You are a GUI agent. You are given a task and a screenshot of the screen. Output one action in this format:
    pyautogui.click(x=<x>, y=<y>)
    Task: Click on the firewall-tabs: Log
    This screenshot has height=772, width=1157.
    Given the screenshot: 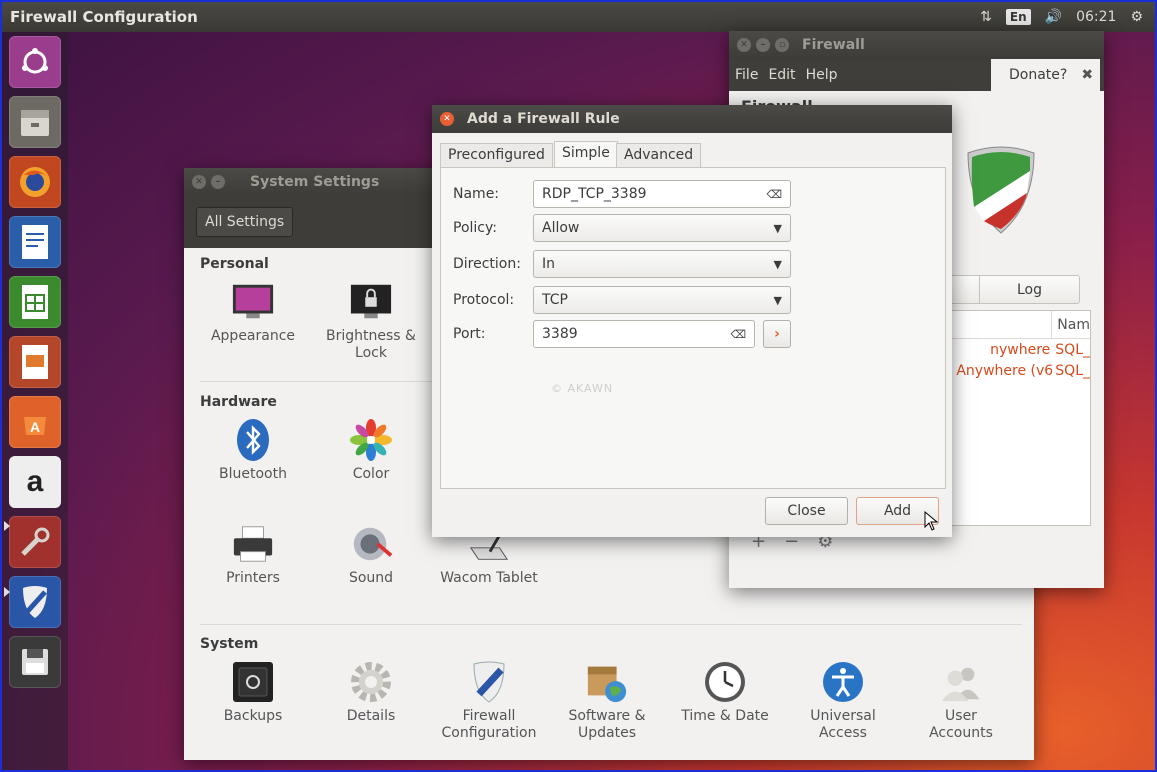 What is the action you would take?
    pyautogui.click(x=1013, y=289)
    